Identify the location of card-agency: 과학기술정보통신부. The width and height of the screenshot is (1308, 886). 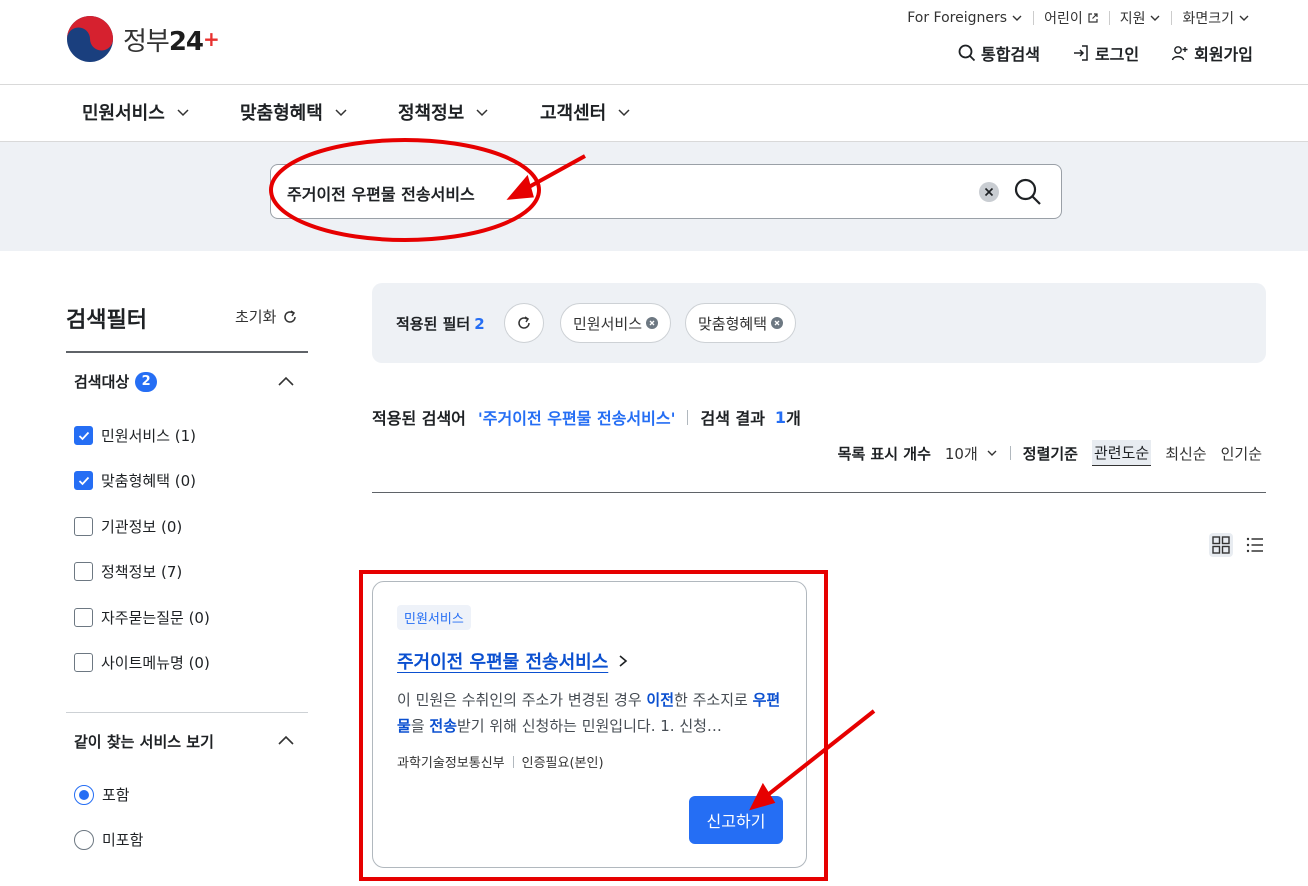
(451, 763).